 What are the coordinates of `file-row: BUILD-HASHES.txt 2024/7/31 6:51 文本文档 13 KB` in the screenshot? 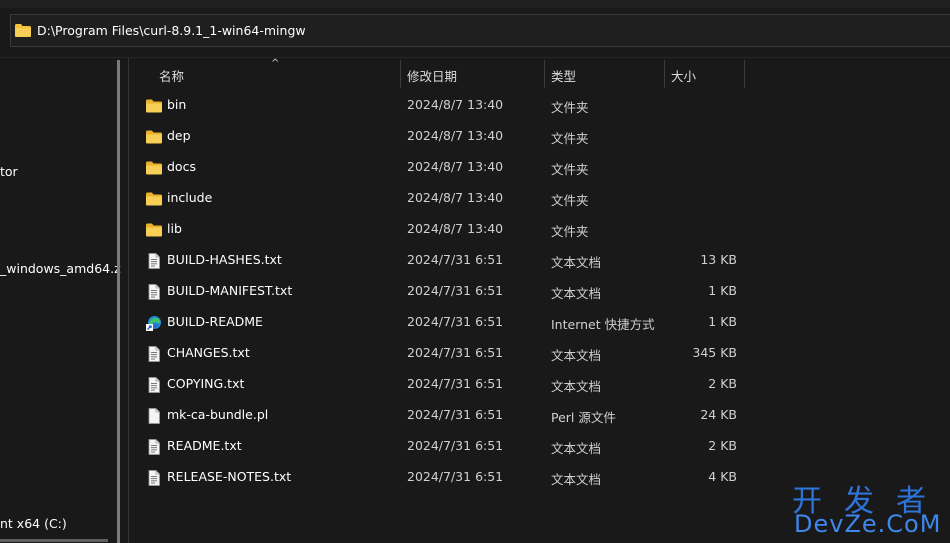 It's located at (539, 260).